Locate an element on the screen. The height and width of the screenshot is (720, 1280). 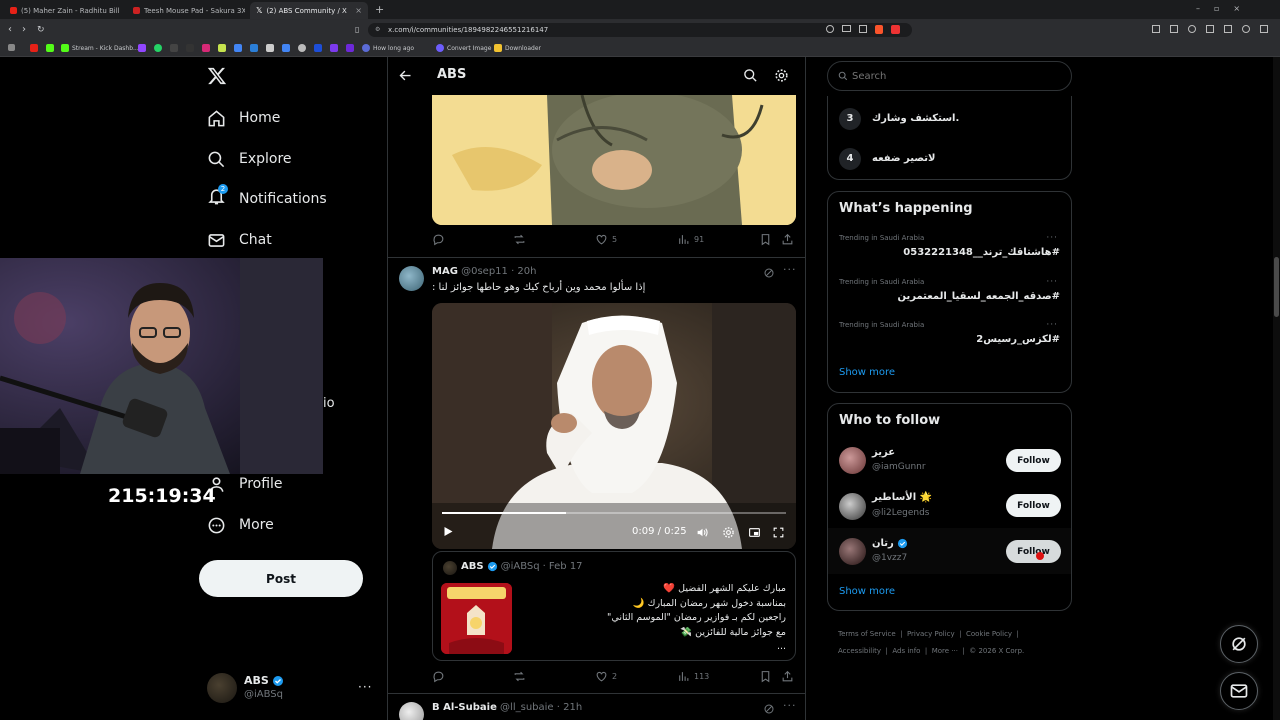
footer-link: Ads info is located at coordinates (906, 651).